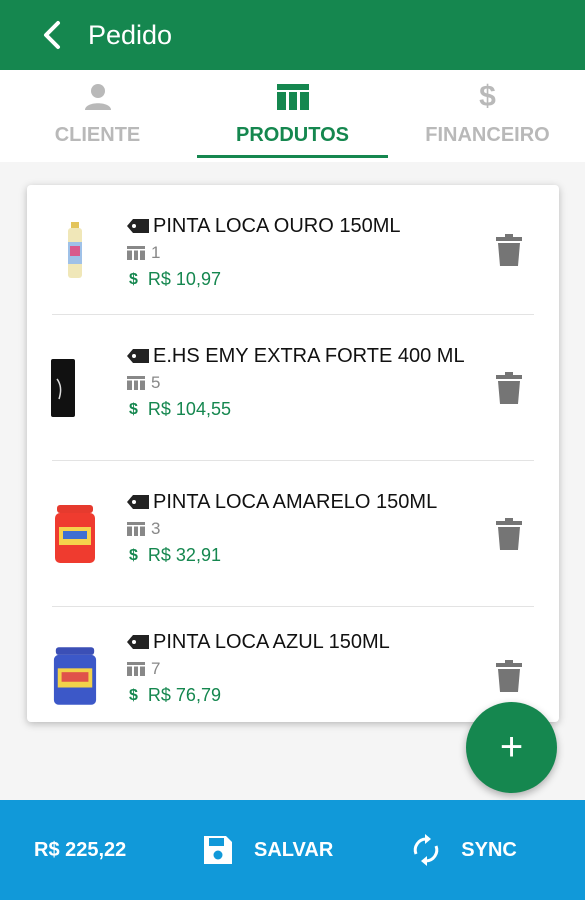  What do you see at coordinates (97, 116) in the screenshot?
I see `tab-cliente: CLIENTE` at bounding box center [97, 116].